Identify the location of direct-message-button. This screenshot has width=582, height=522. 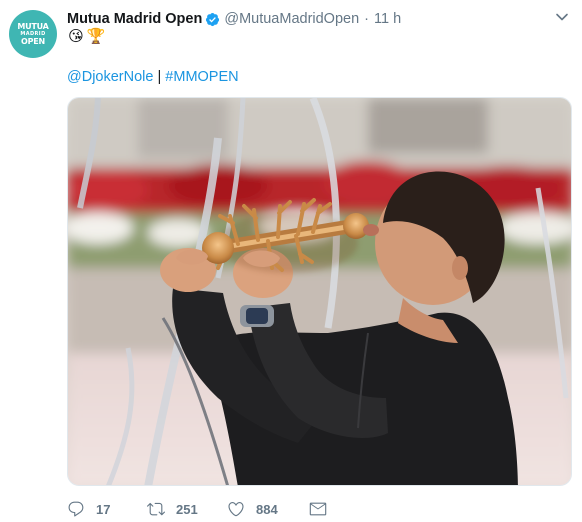
(318, 509).